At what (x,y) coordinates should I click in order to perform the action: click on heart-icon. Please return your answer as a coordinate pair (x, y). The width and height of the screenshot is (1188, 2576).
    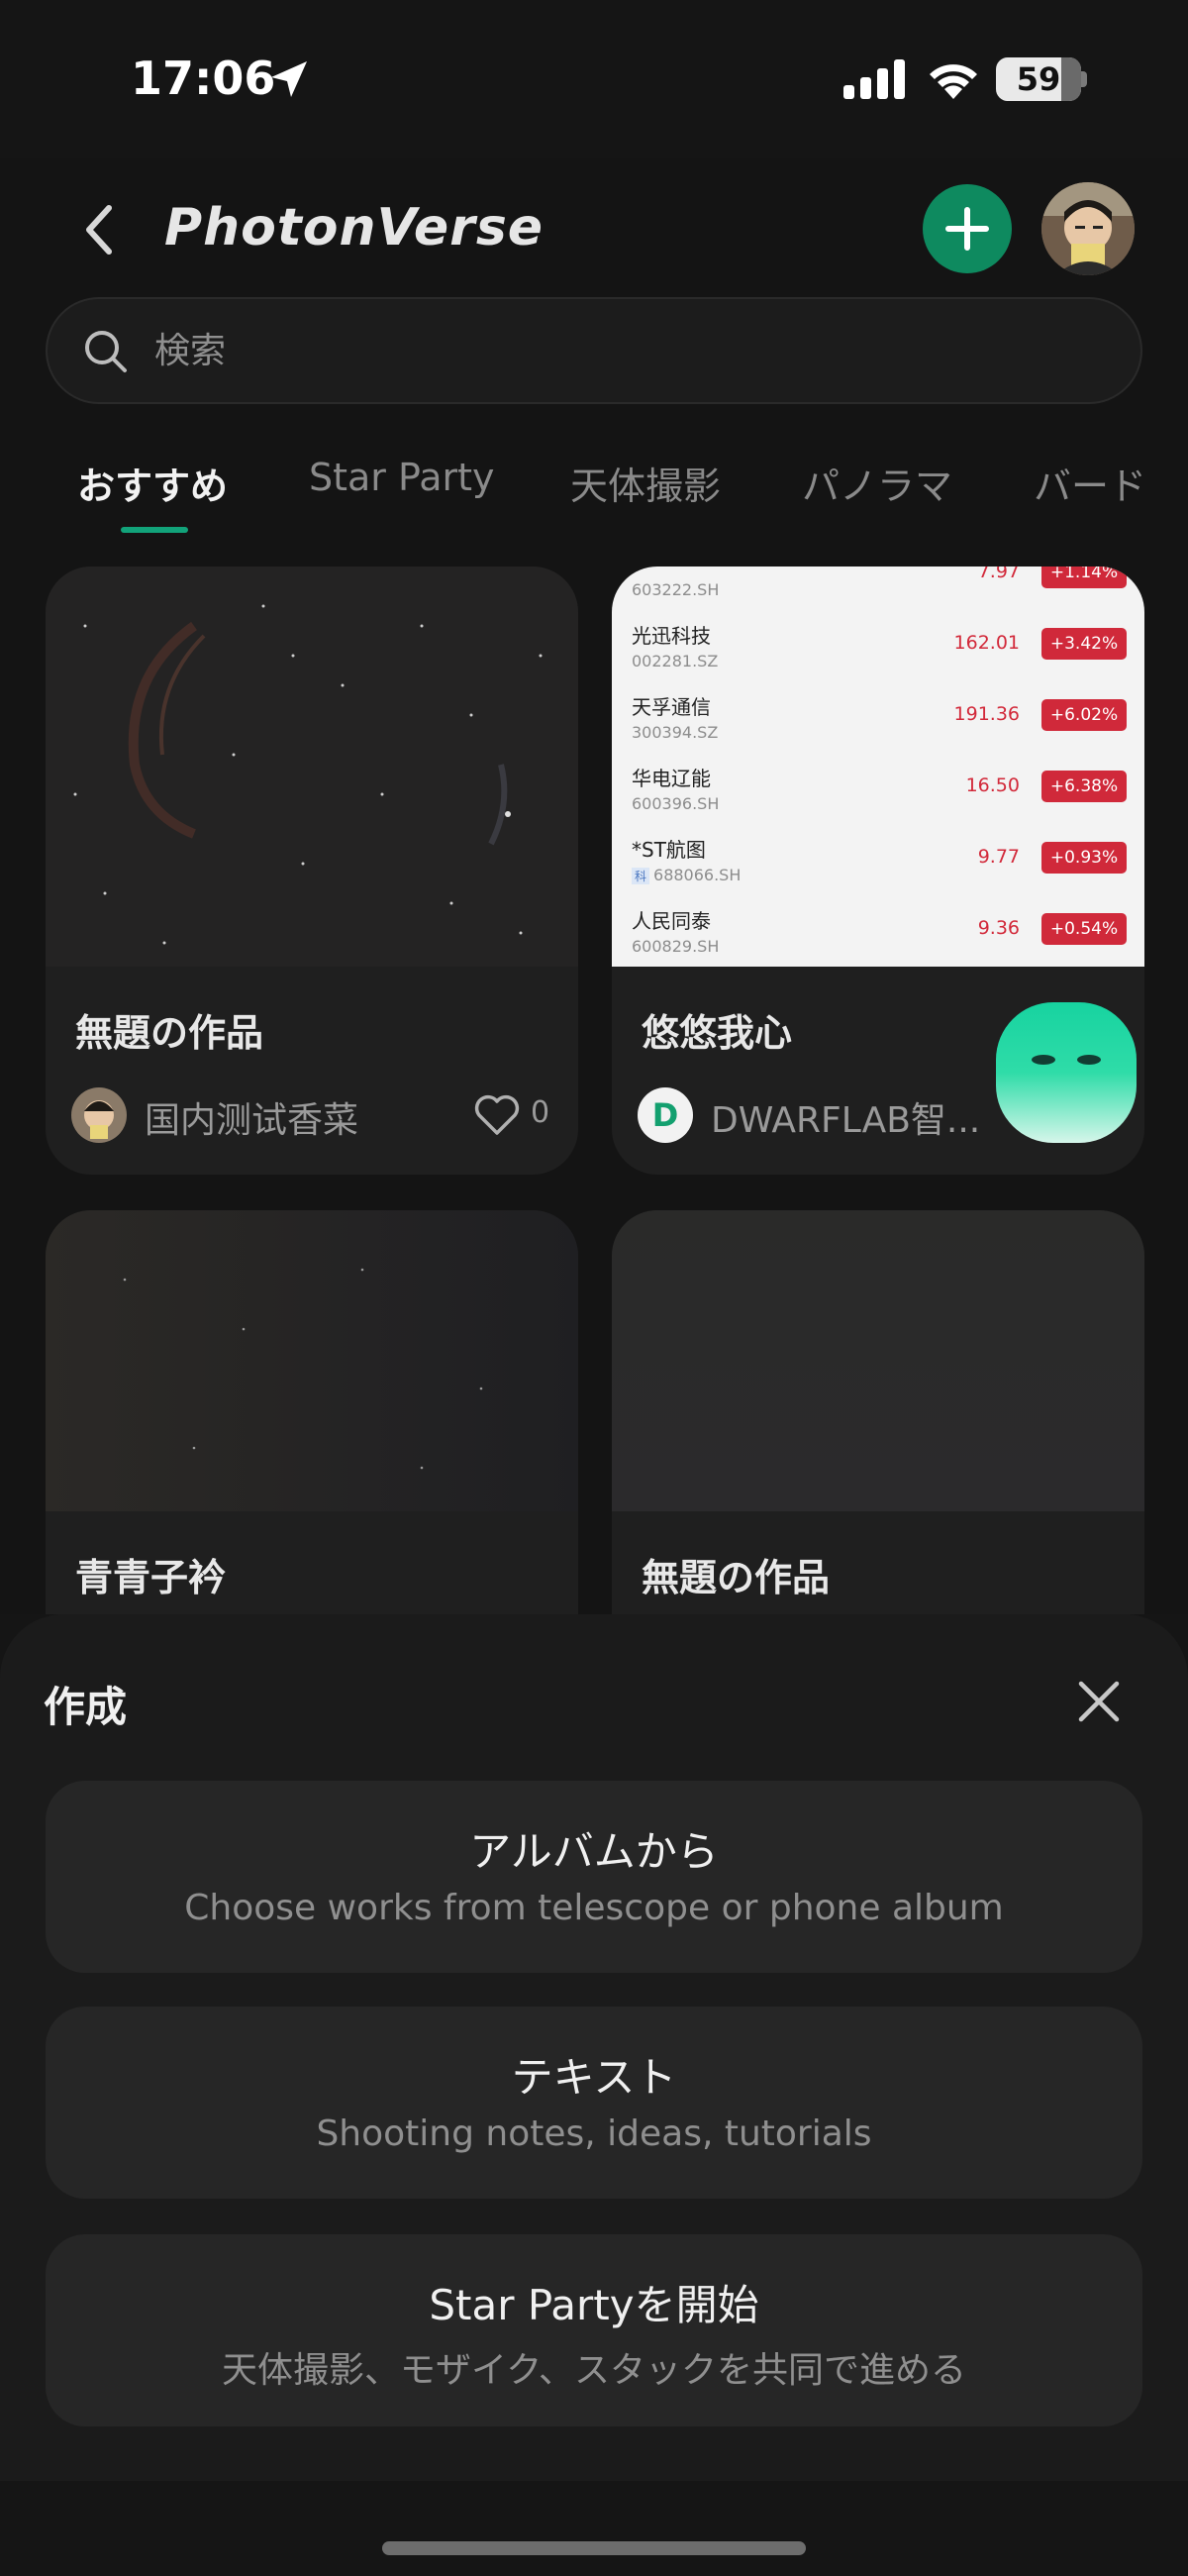
    Looking at the image, I should click on (497, 1115).